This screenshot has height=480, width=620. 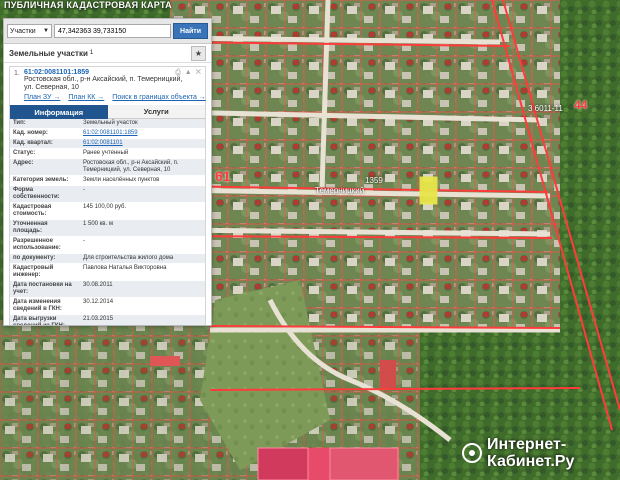 What do you see at coordinates (142, 258) in the screenshot?
I see `info-value: Для строительства жилого дома` at bounding box center [142, 258].